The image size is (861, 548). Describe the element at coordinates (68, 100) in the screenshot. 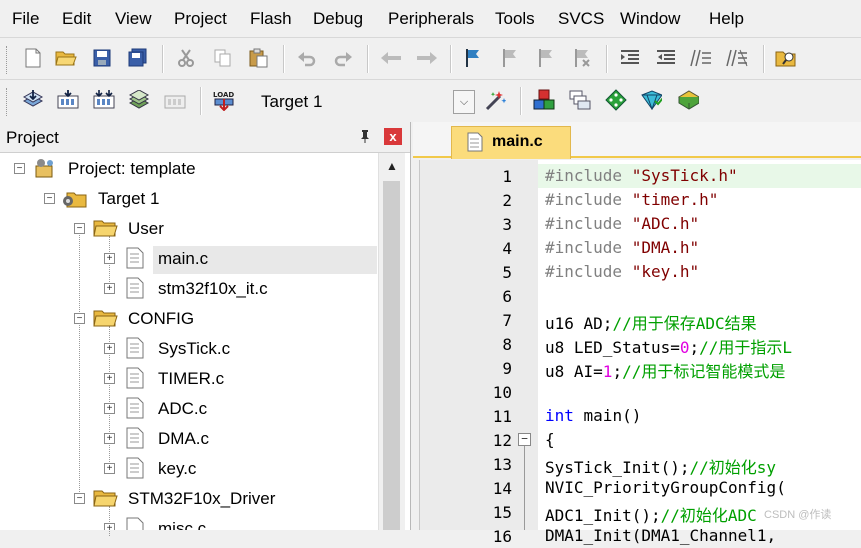

I see `build-icon` at that location.